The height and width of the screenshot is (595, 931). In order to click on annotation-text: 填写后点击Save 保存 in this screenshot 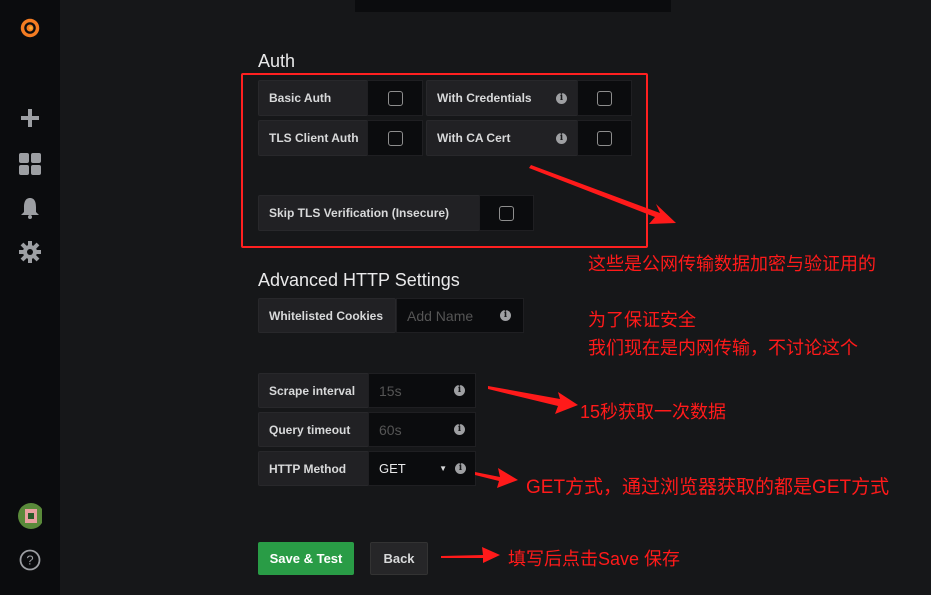, I will do `click(594, 559)`.